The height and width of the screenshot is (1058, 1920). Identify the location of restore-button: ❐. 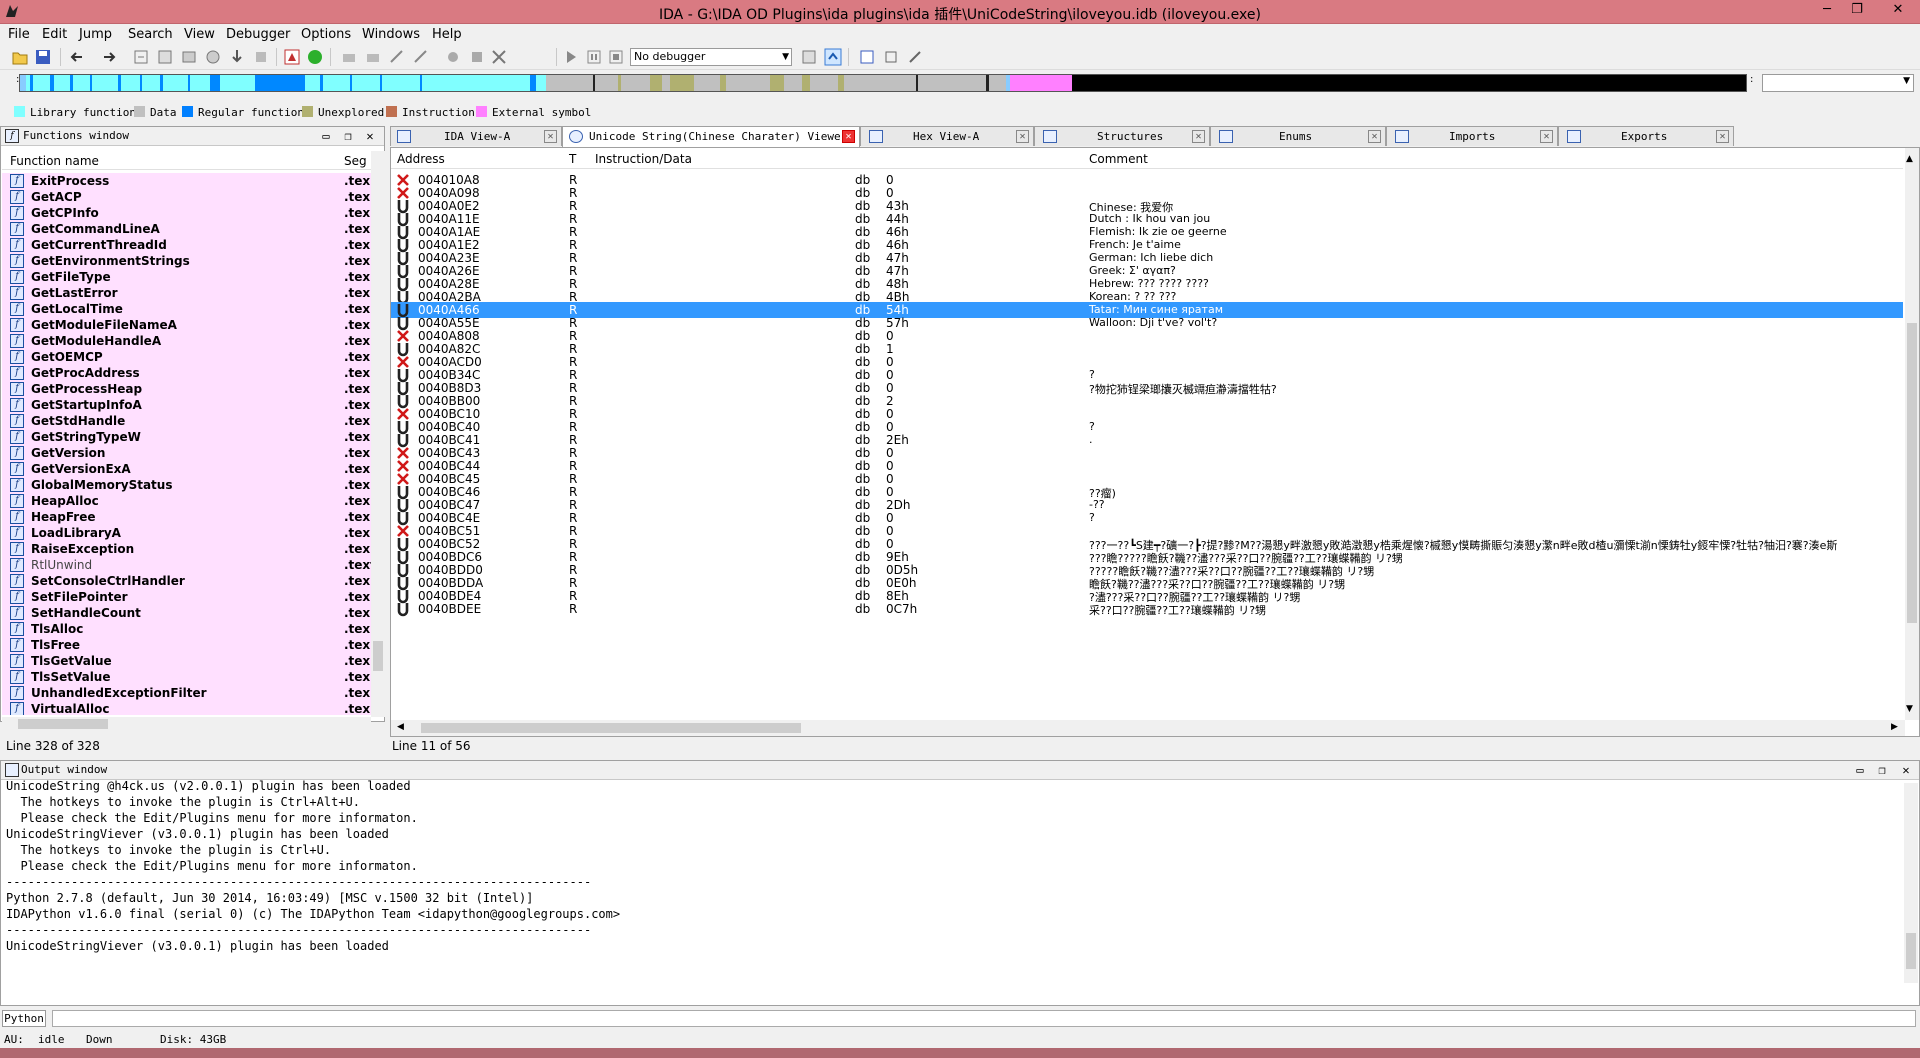
(1857, 11).